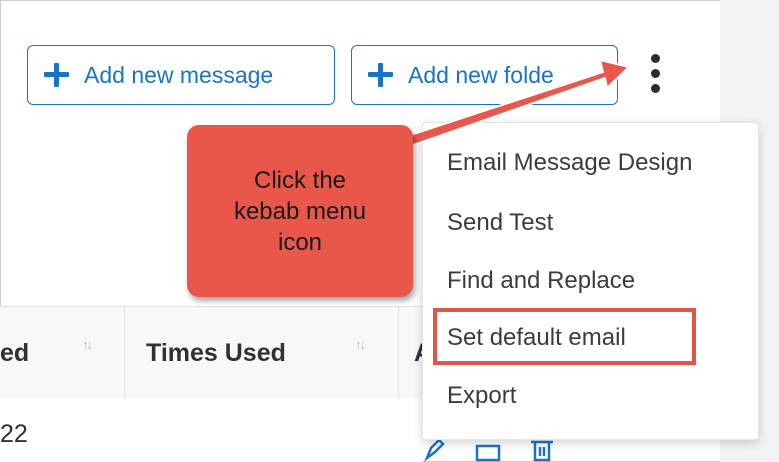  I want to click on column-header-label: ed, so click(15, 352).